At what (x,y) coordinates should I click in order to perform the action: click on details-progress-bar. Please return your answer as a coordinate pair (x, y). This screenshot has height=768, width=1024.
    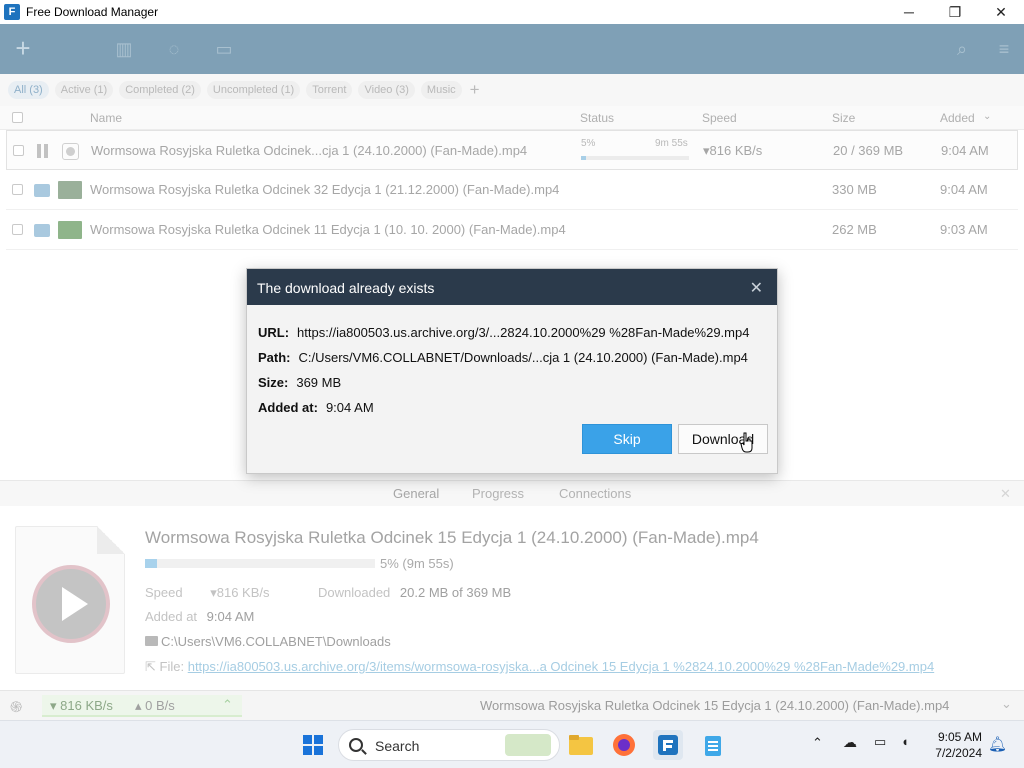
    Looking at the image, I should click on (260, 563).